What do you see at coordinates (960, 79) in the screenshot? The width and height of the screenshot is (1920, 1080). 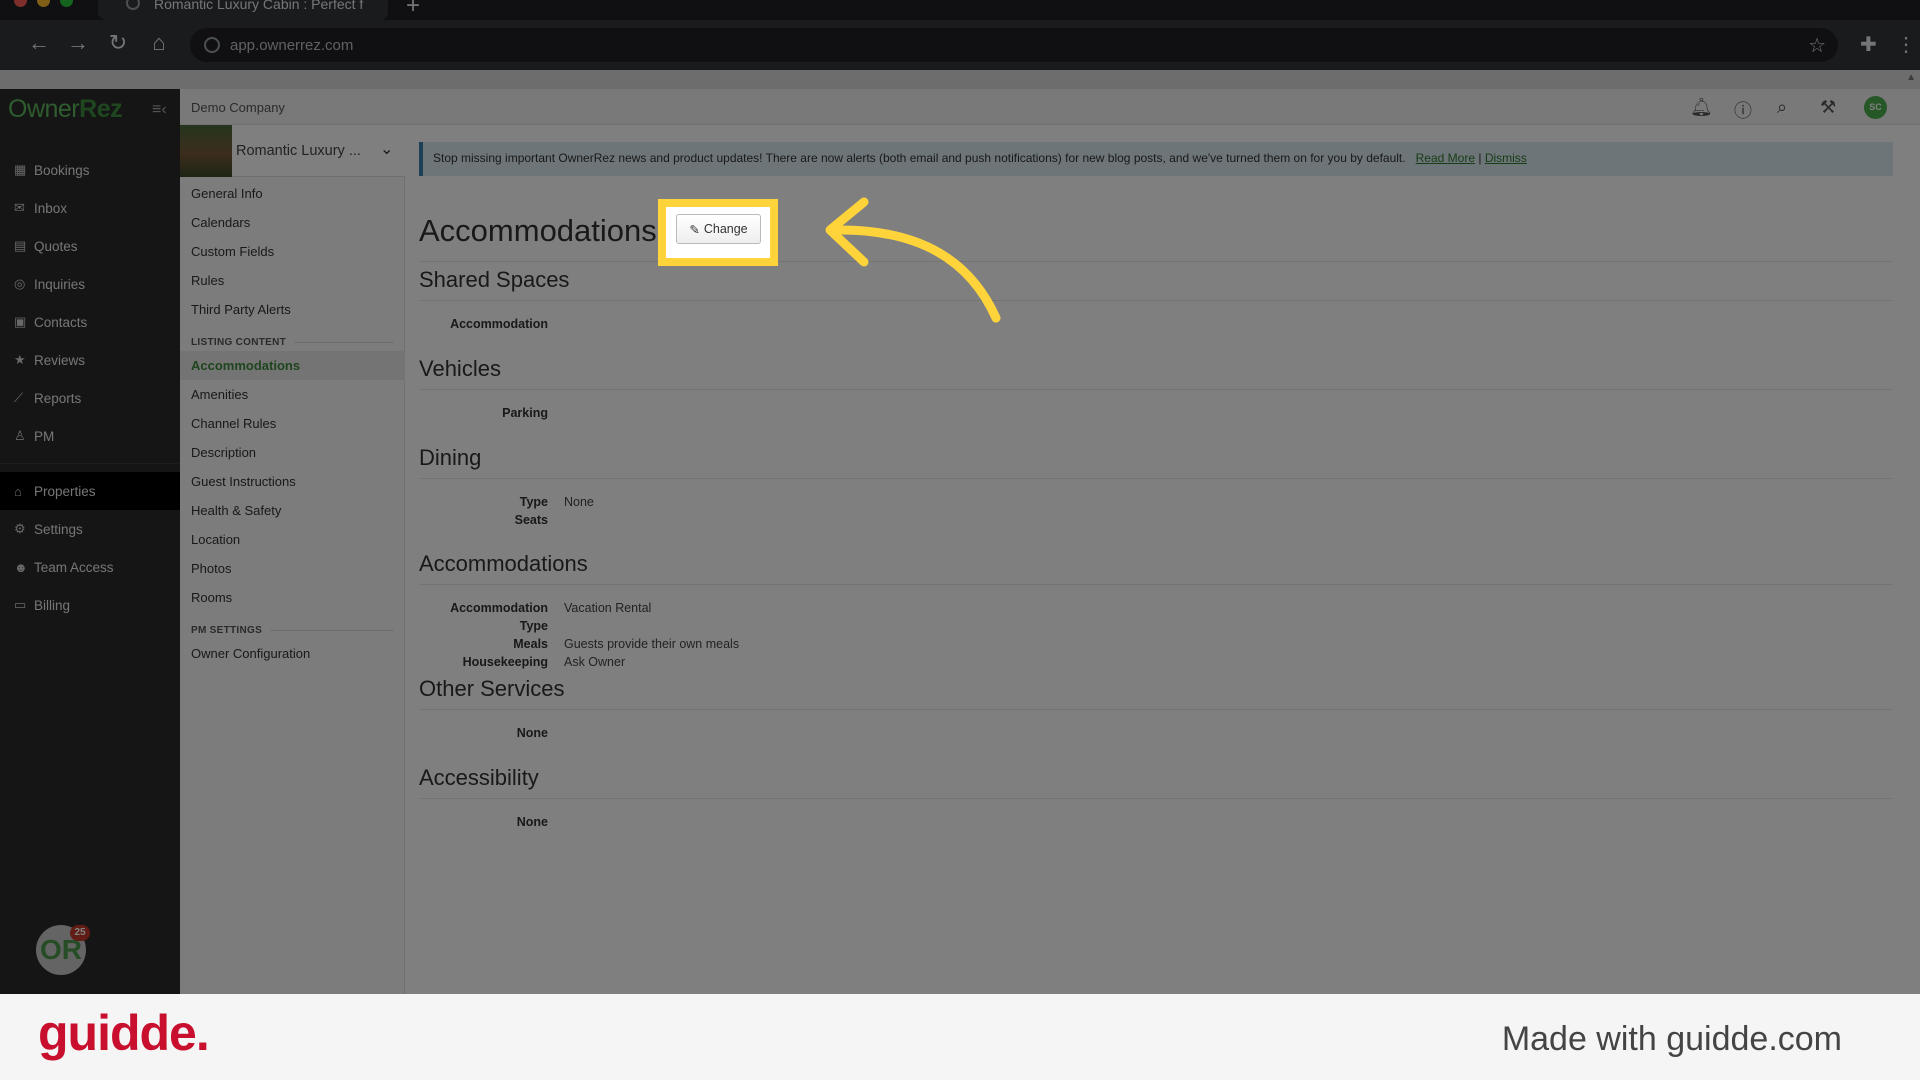 I see `browser-gap: ▲` at bounding box center [960, 79].